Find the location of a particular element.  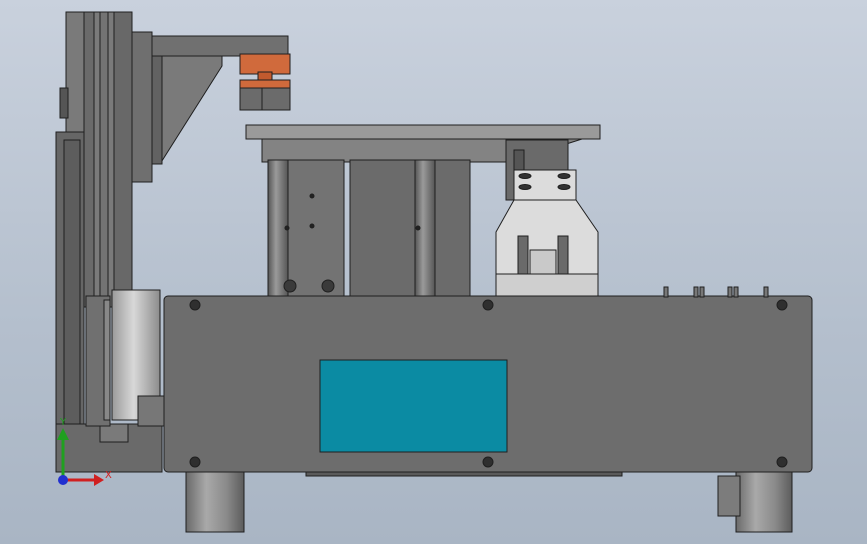

left-guide-plate is located at coordinates (315, 228).